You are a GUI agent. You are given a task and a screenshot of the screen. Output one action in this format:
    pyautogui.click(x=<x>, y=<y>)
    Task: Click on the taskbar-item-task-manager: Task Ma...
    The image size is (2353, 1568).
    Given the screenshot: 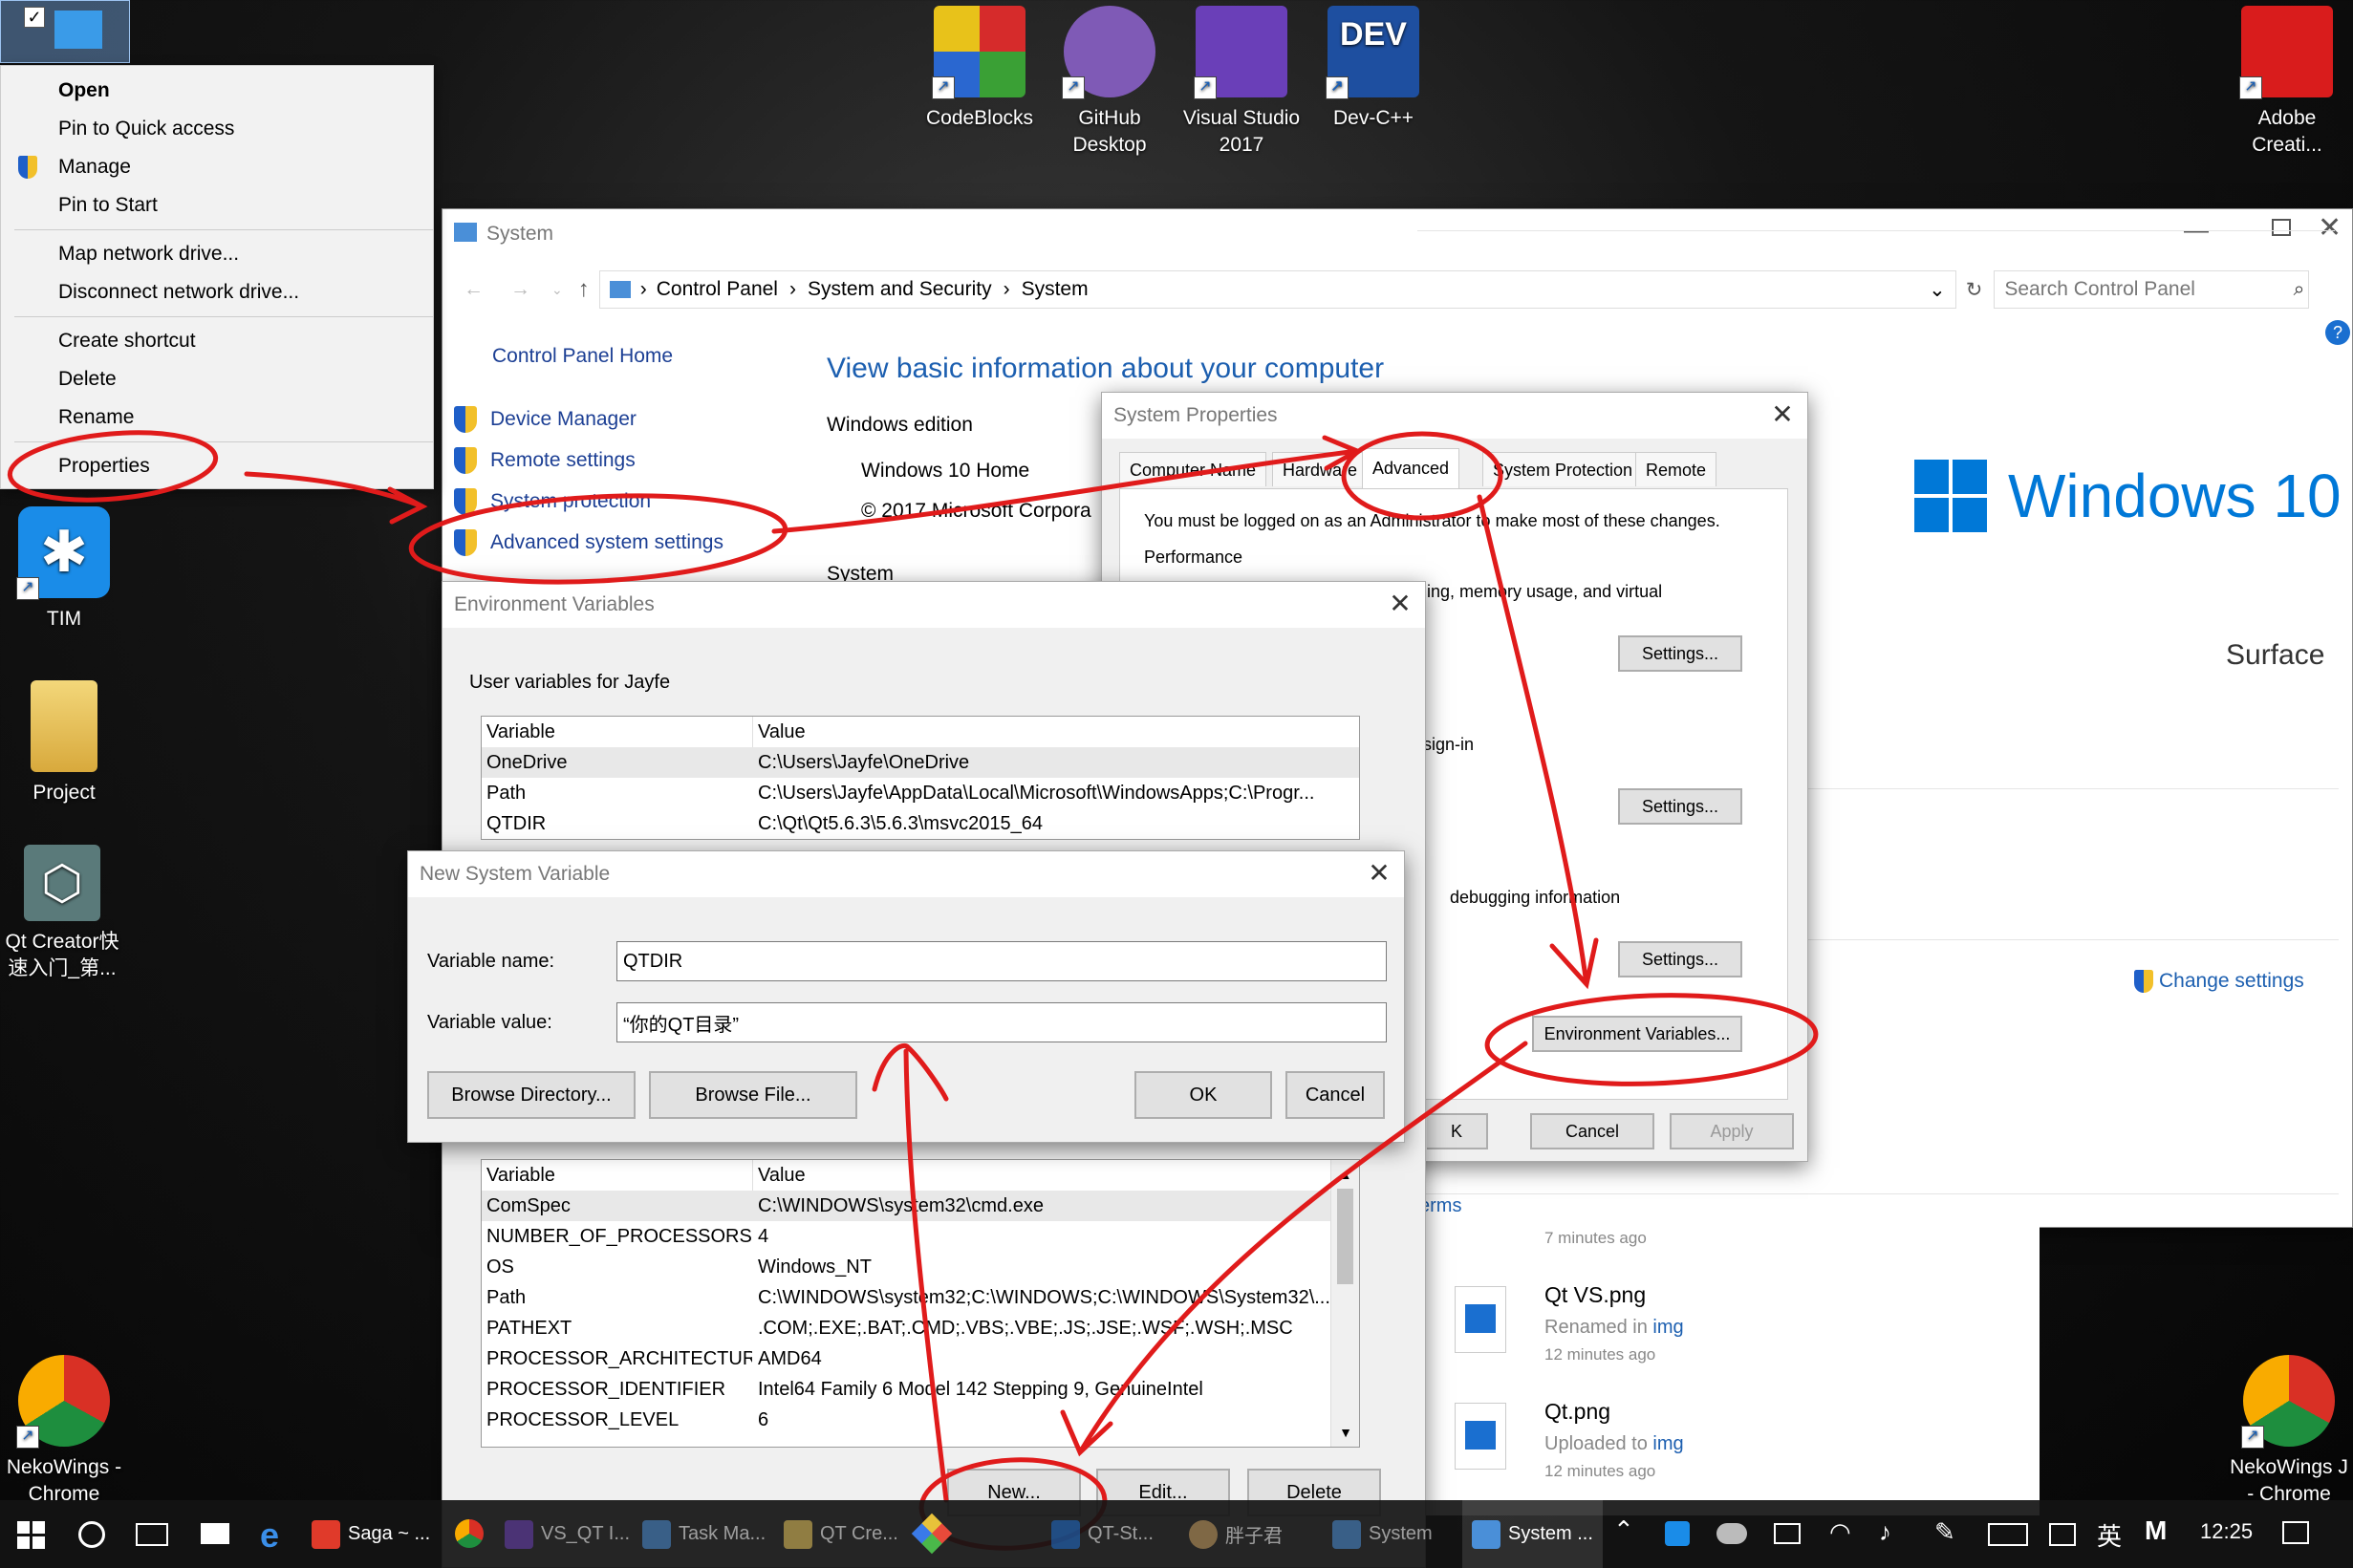 What is the action you would take?
    pyautogui.click(x=704, y=1534)
    